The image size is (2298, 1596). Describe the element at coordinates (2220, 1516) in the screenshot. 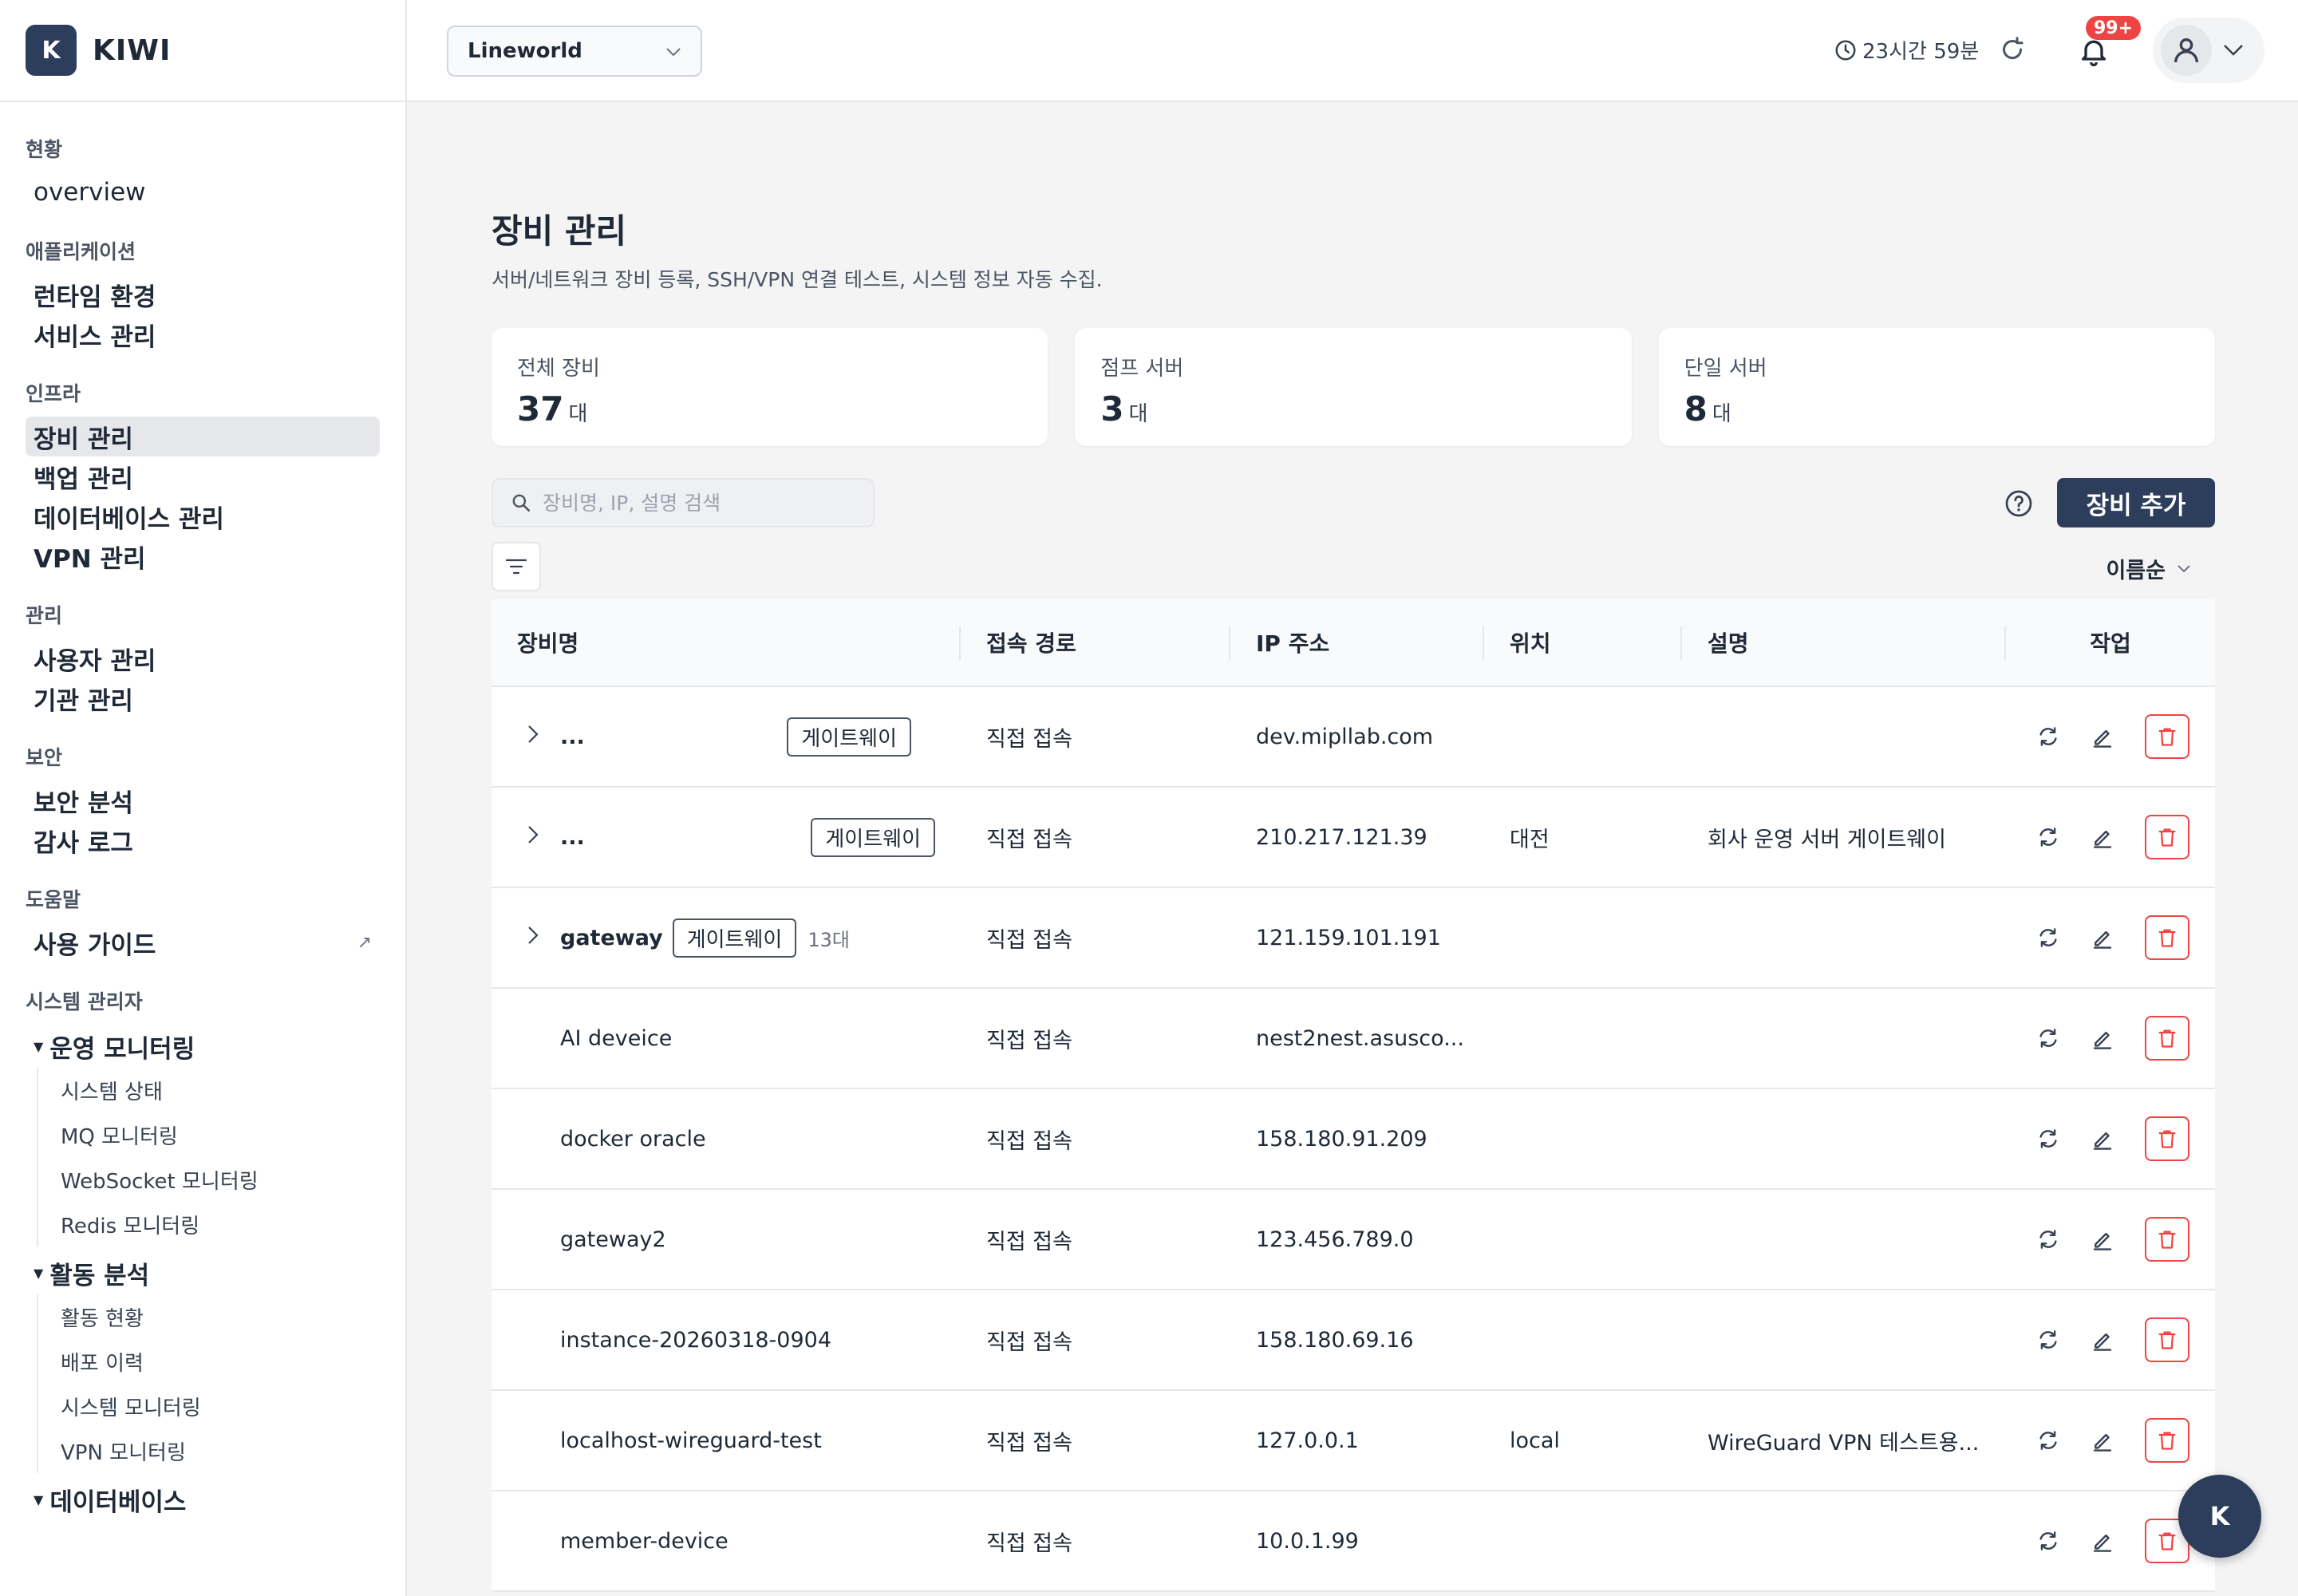

I see `assistant-fab: K` at that location.